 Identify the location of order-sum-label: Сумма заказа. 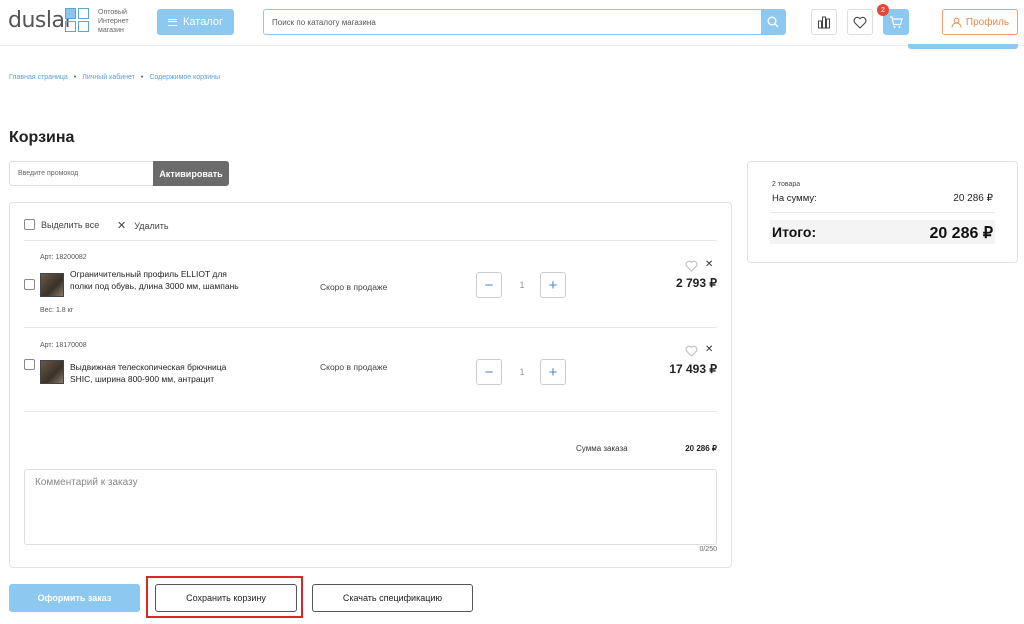
(602, 448).